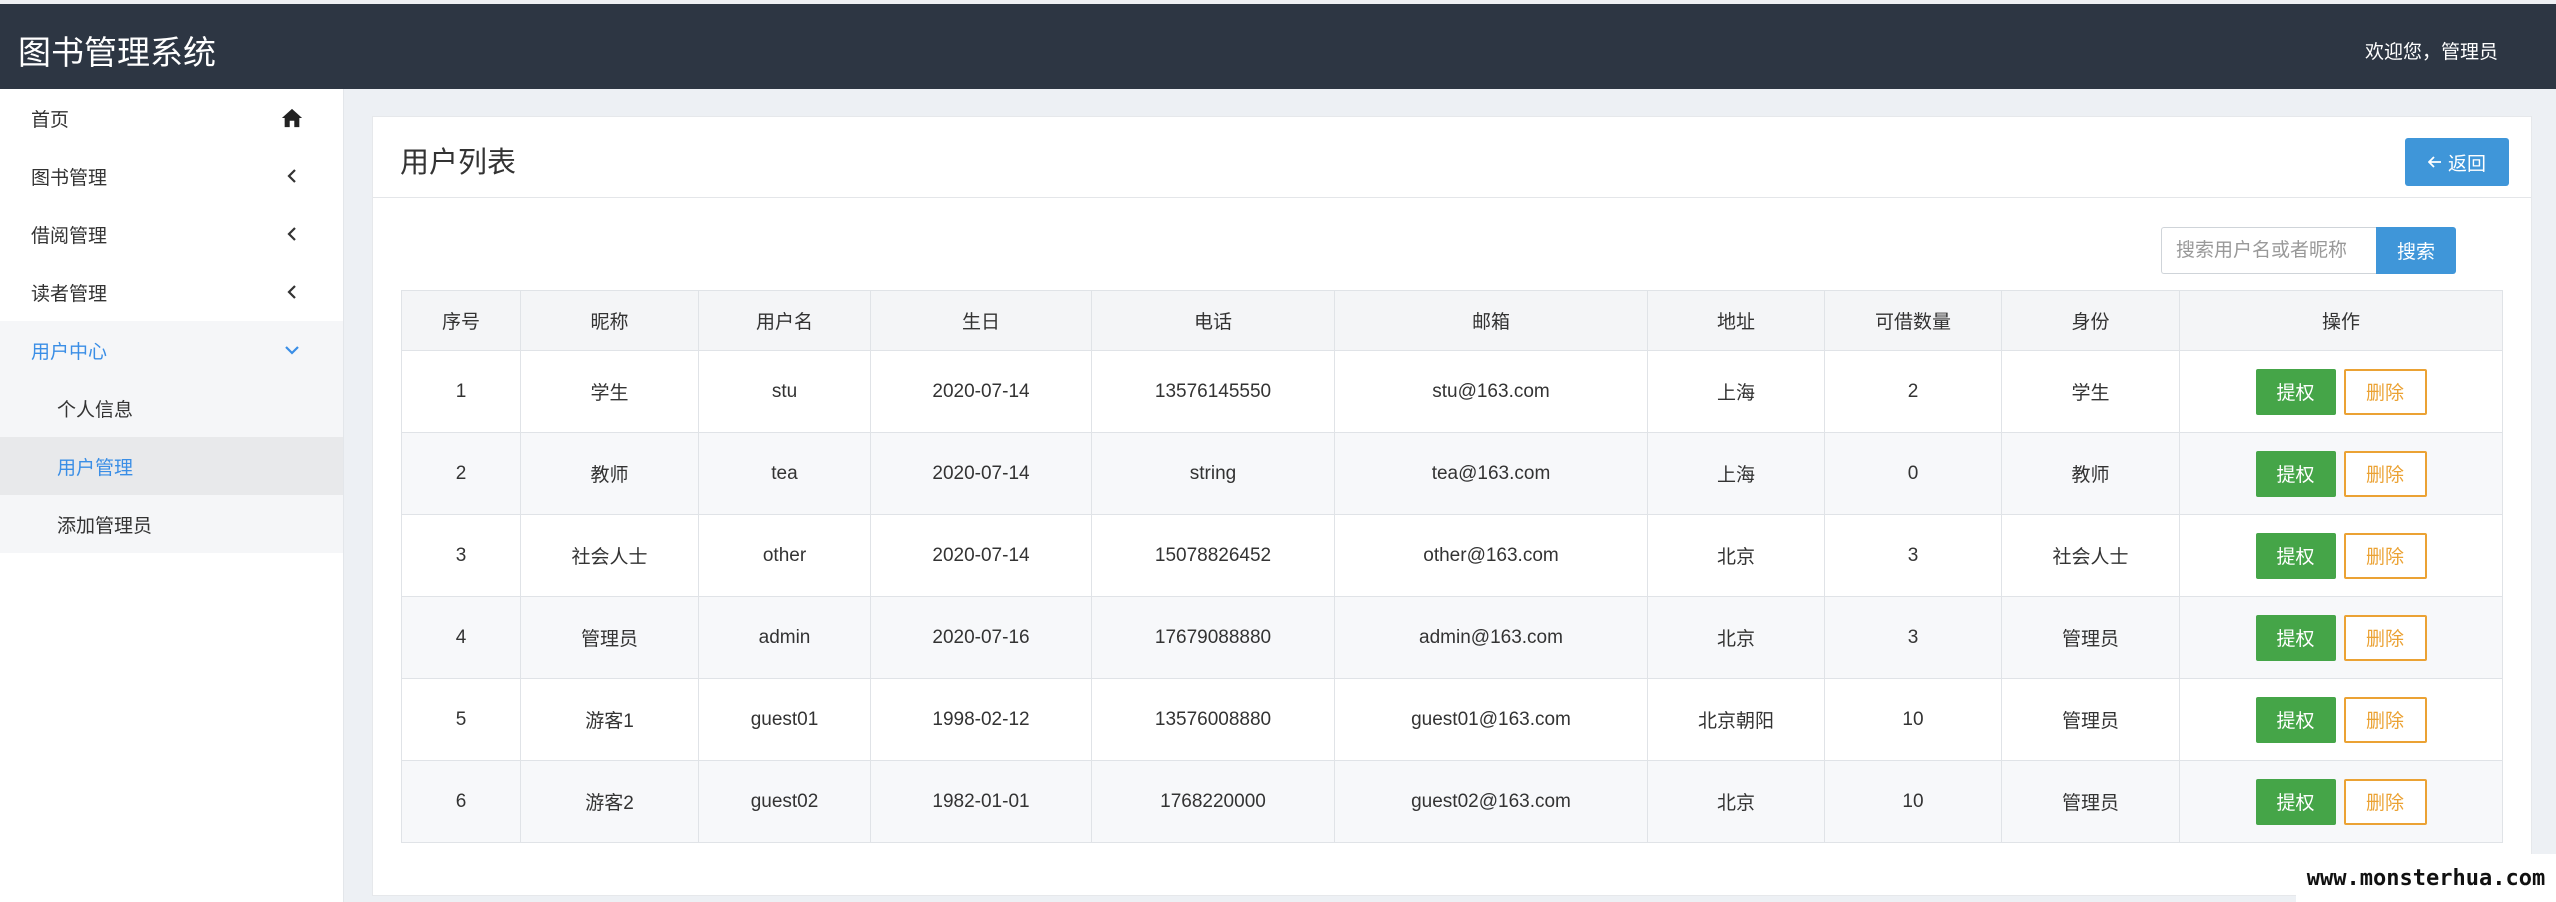 The image size is (2556, 902). Describe the element at coordinates (2426, 878) in the screenshot. I see `watermark-text: www.monsterhua.com` at that location.